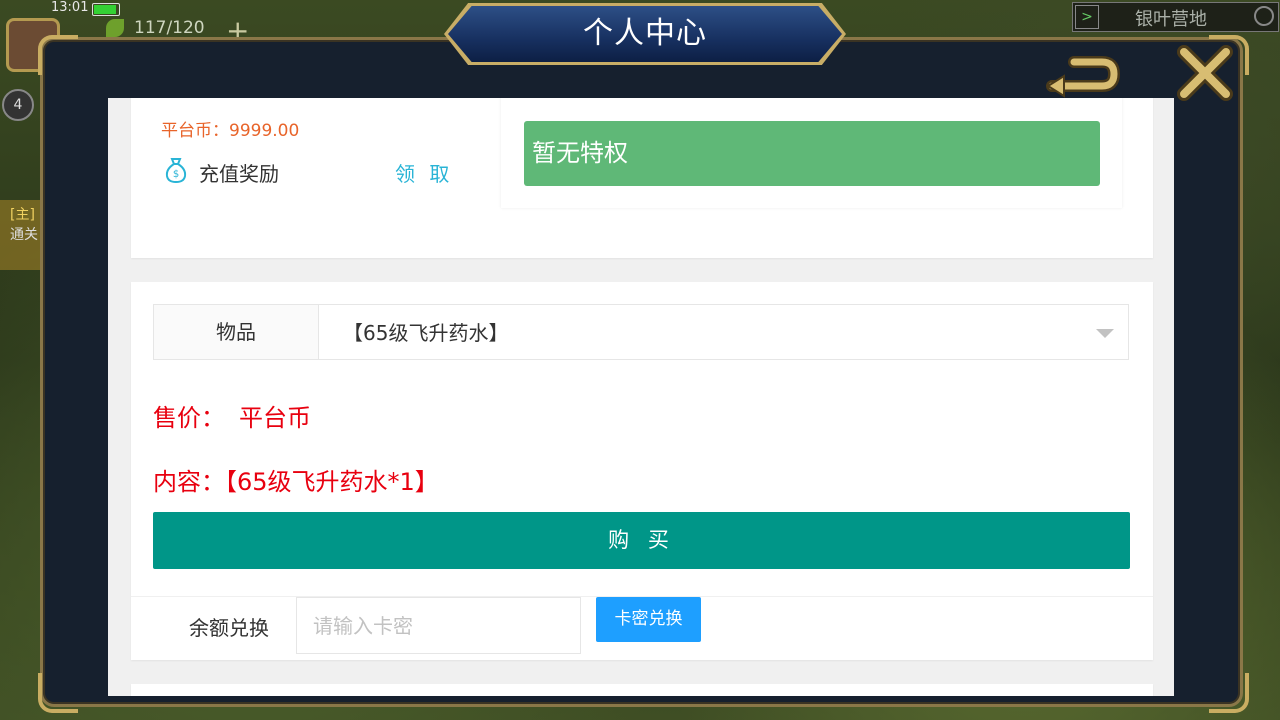  What do you see at coordinates (1087, 17) in the screenshot?
I see `expand-arrow-icon: >` at bounding box center [1087, 17].